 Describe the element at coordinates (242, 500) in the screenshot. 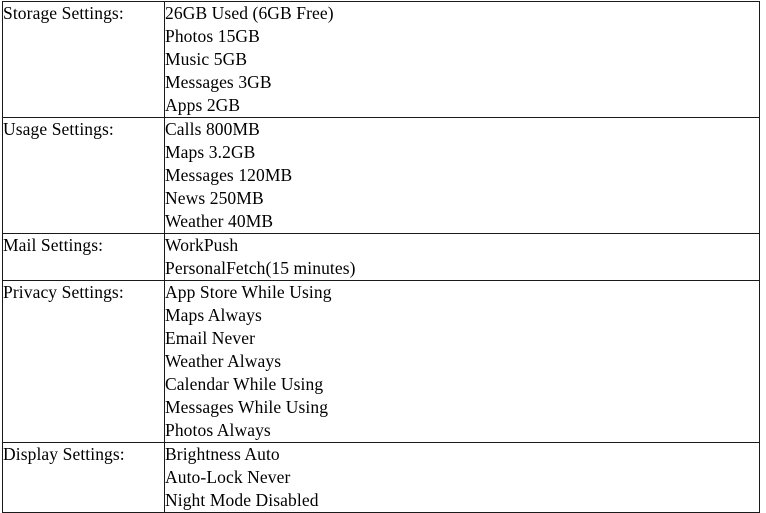

I see `list-item: Night Mode Disabled` at that location.